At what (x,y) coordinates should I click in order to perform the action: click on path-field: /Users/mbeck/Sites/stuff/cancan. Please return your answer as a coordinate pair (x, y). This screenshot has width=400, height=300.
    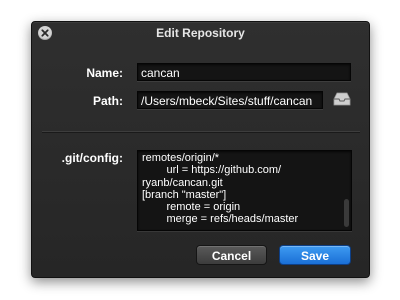
    Looking at the image, I should click on (230, 100).